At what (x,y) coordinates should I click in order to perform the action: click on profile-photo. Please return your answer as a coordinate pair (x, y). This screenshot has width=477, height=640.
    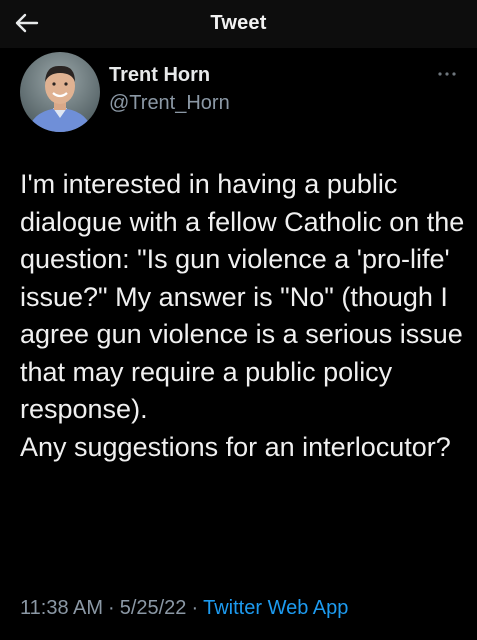
    Looking at the image, I should click on (60, 92).